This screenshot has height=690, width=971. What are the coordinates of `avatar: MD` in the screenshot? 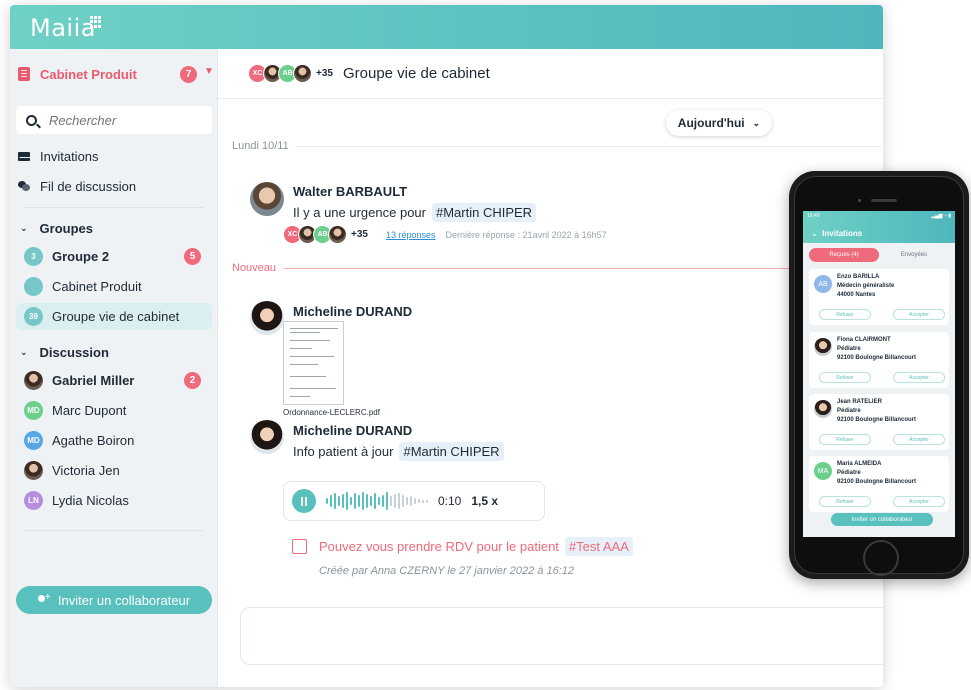 It's located at (33, 410).